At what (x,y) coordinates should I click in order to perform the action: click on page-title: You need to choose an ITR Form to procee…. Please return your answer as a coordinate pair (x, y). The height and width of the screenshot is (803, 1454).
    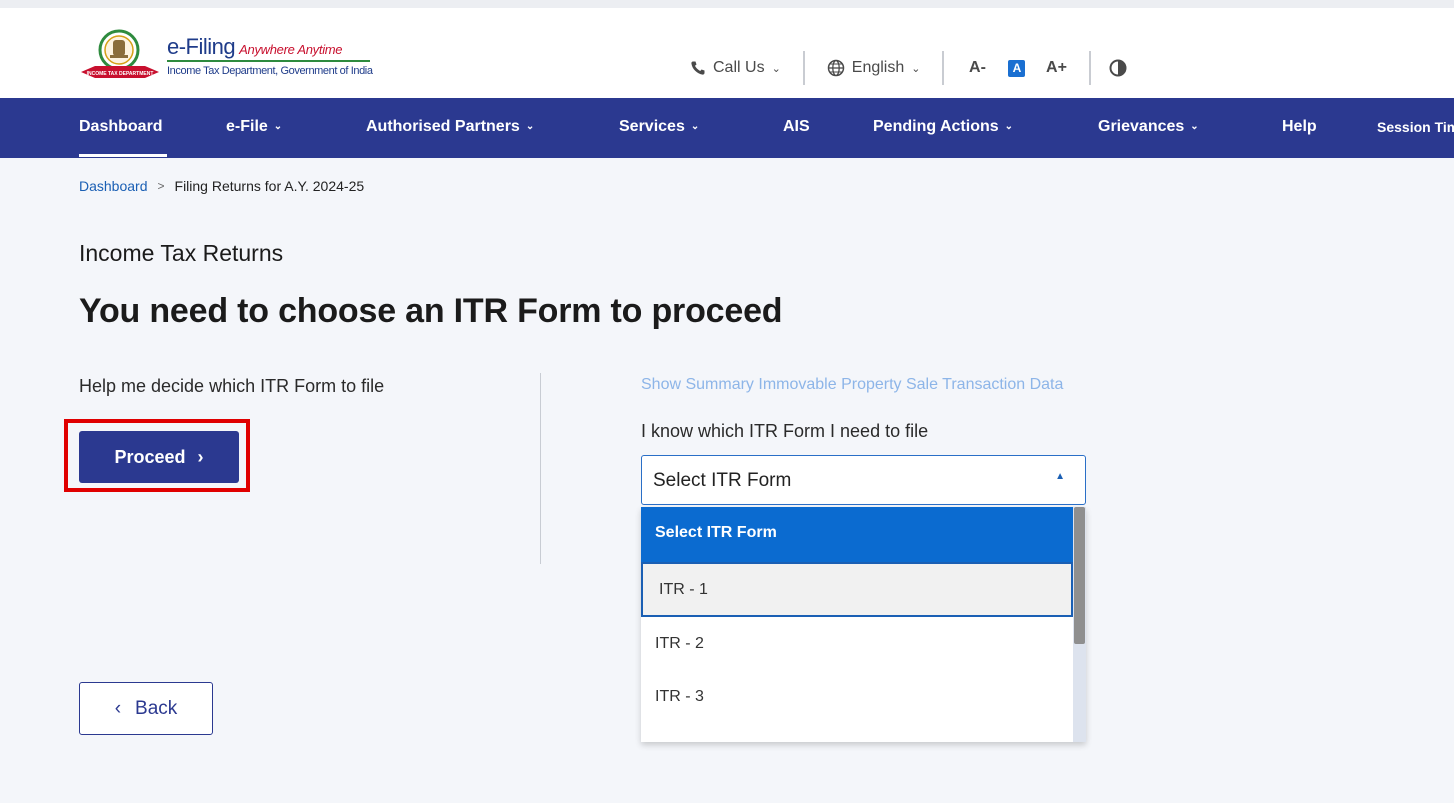
    Looking at the image, I should click on (431, 311).